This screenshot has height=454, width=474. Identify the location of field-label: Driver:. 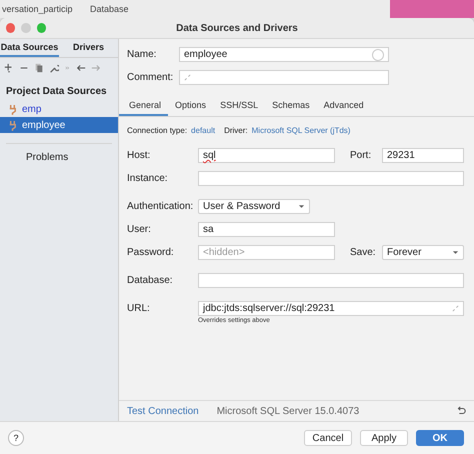
(236, 130).